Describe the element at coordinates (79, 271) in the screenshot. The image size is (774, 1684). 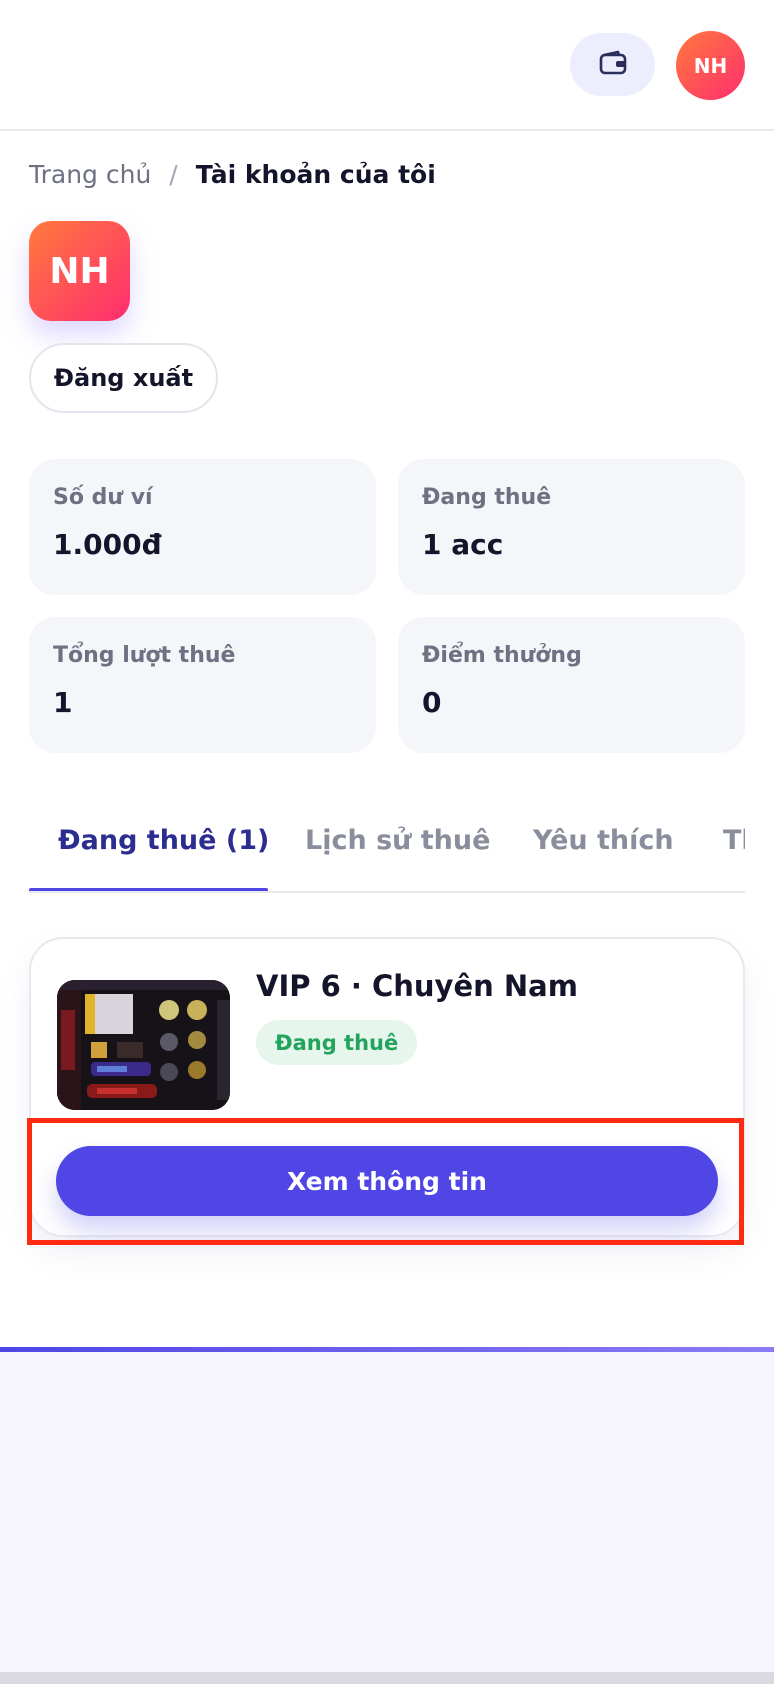
I see `profile-avatar: NH` at that location.